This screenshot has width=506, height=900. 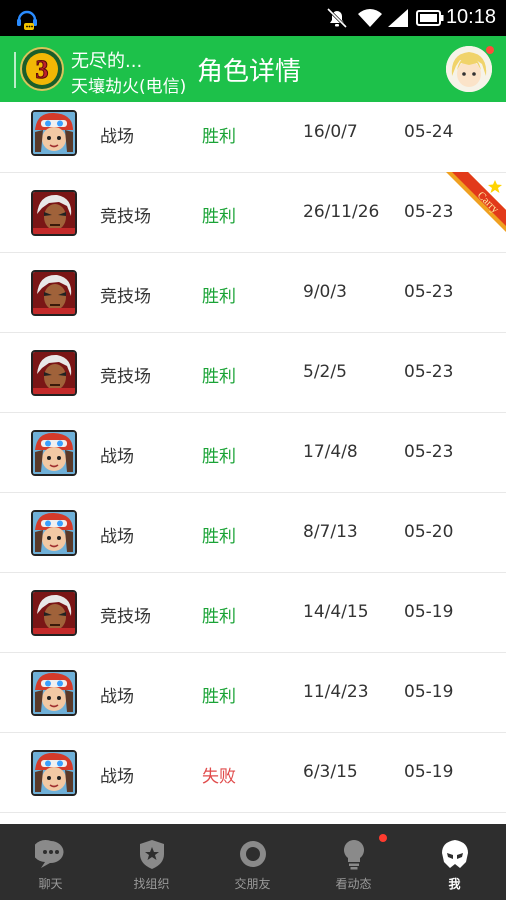 What do you see at coordinates (249, 72) in the screenshot?
I see `page-title: 角色详情` at bounding box center [249, 72].